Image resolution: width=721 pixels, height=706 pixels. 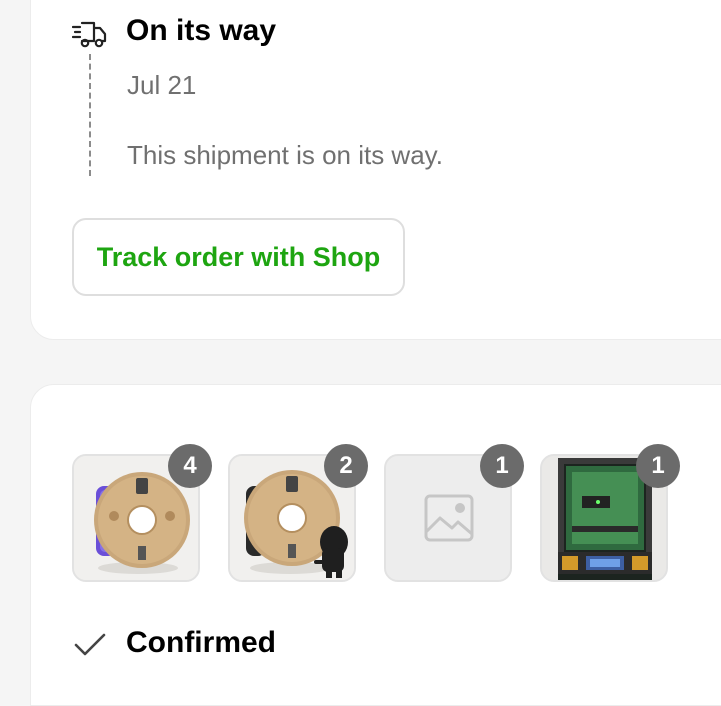 I want to click on item-thumbnail-purple-filament: 4, so click(x=142, y=513).